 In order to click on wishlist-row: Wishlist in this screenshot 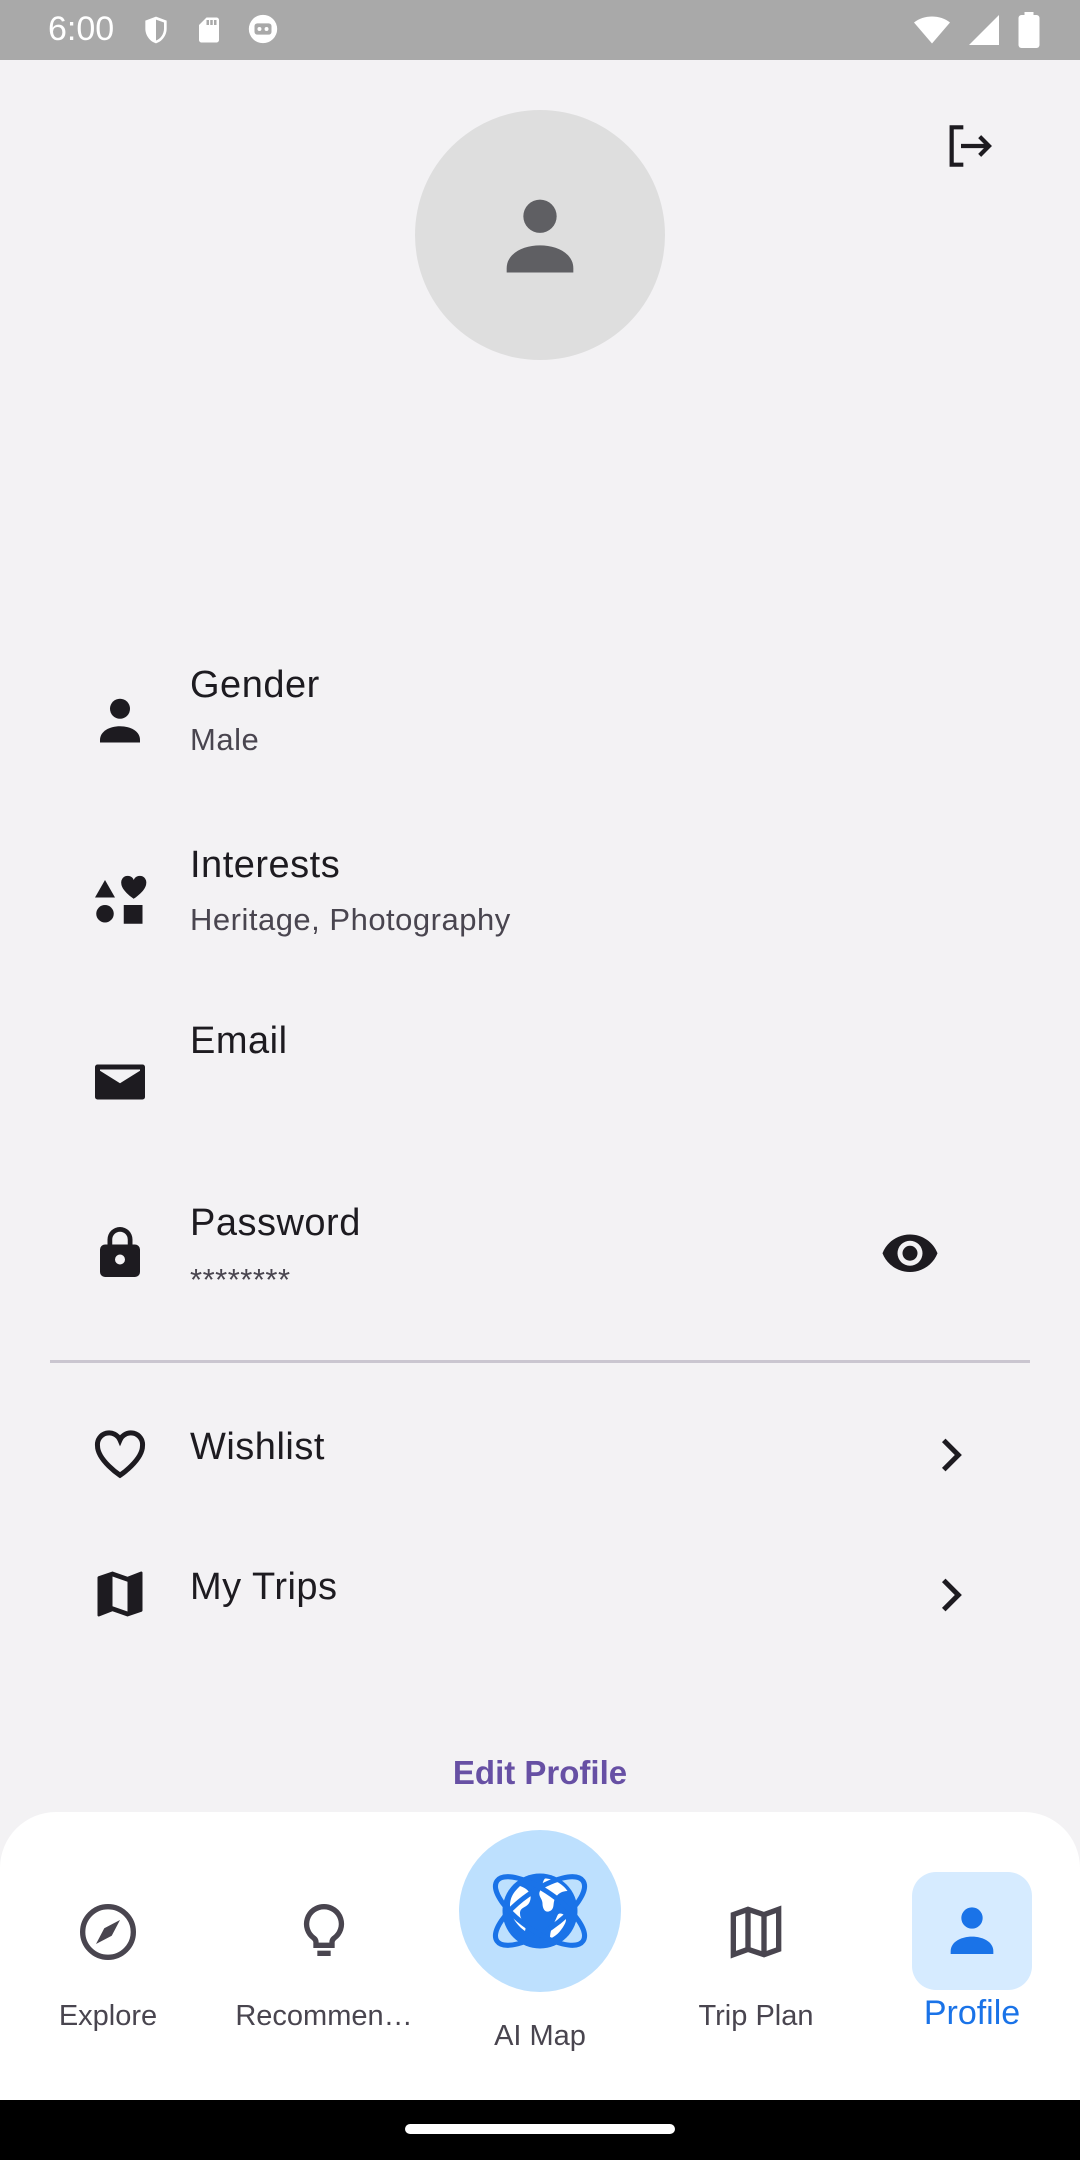, I will do `click(540, 1454)`.